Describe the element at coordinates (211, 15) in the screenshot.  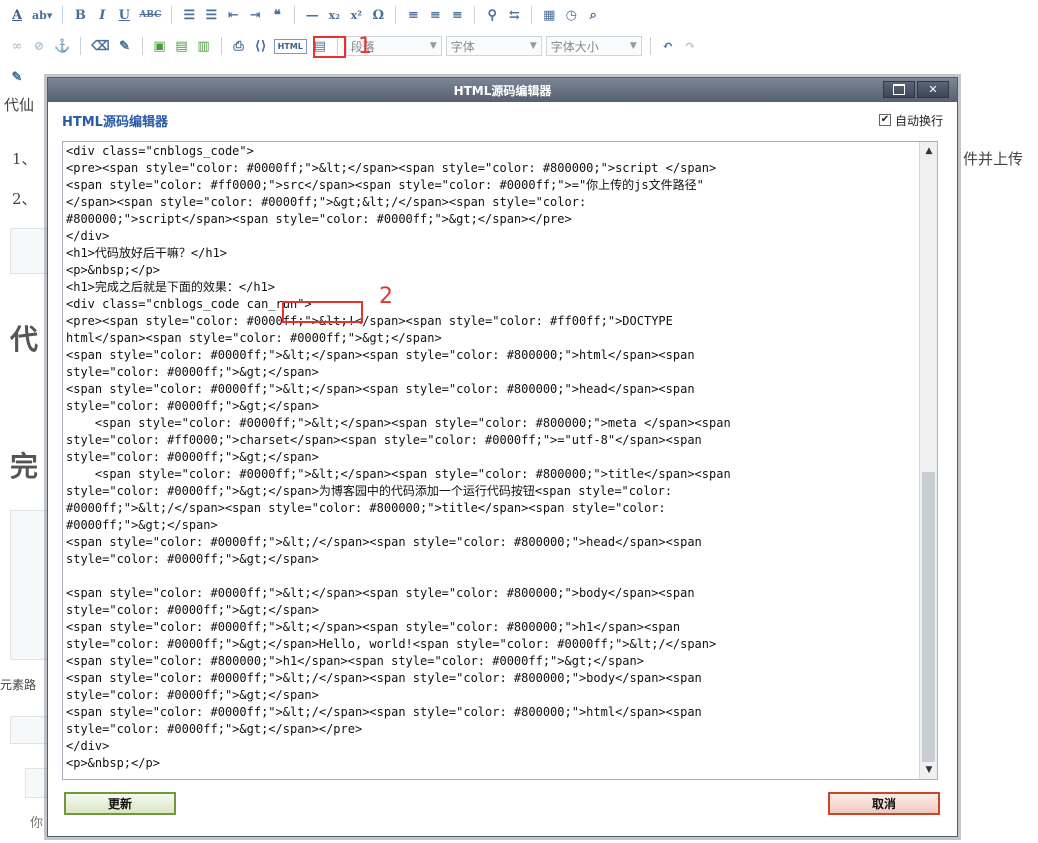
I see `numbered-list-icon: ☰` at that location.